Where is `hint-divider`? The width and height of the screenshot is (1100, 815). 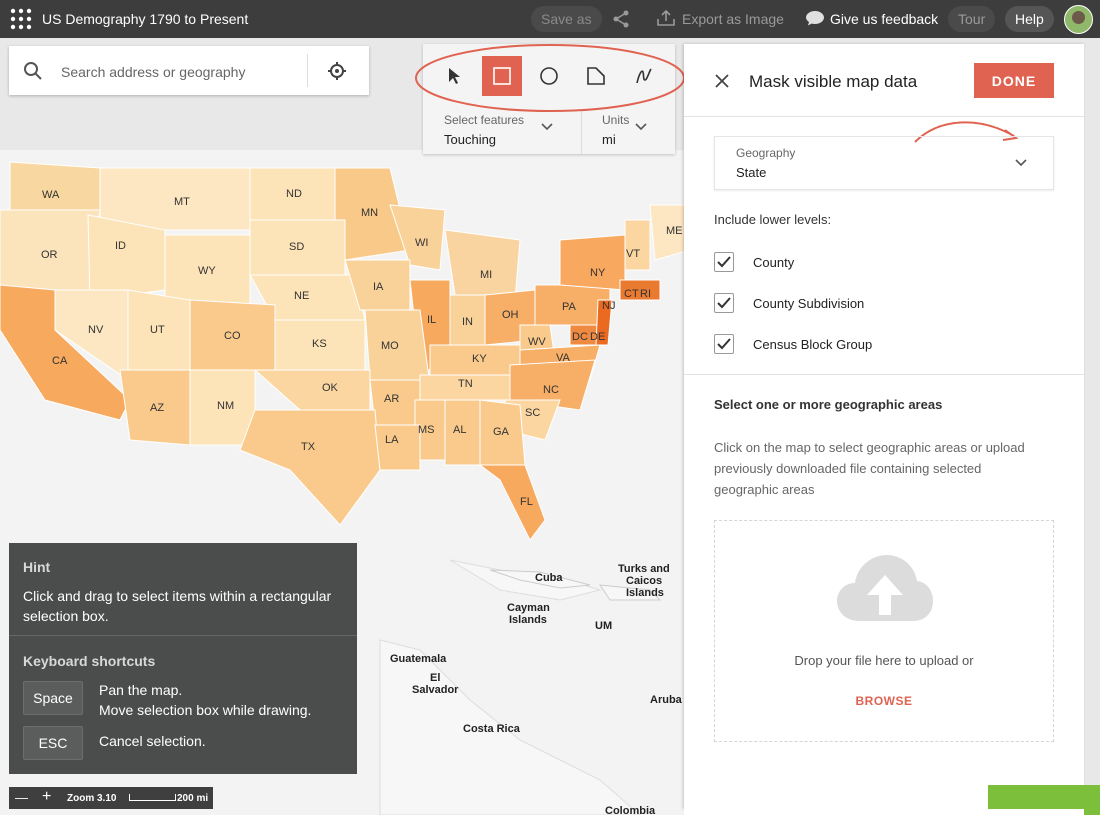
hint-divider is located at coordinates (183, 635).